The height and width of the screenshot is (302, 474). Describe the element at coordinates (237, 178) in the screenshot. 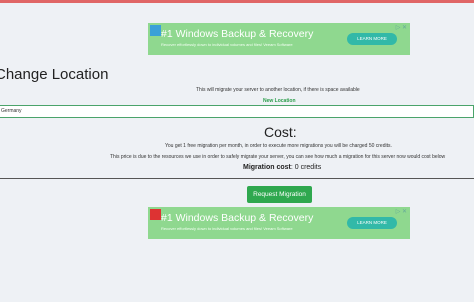

I see `section-divider` at that location.